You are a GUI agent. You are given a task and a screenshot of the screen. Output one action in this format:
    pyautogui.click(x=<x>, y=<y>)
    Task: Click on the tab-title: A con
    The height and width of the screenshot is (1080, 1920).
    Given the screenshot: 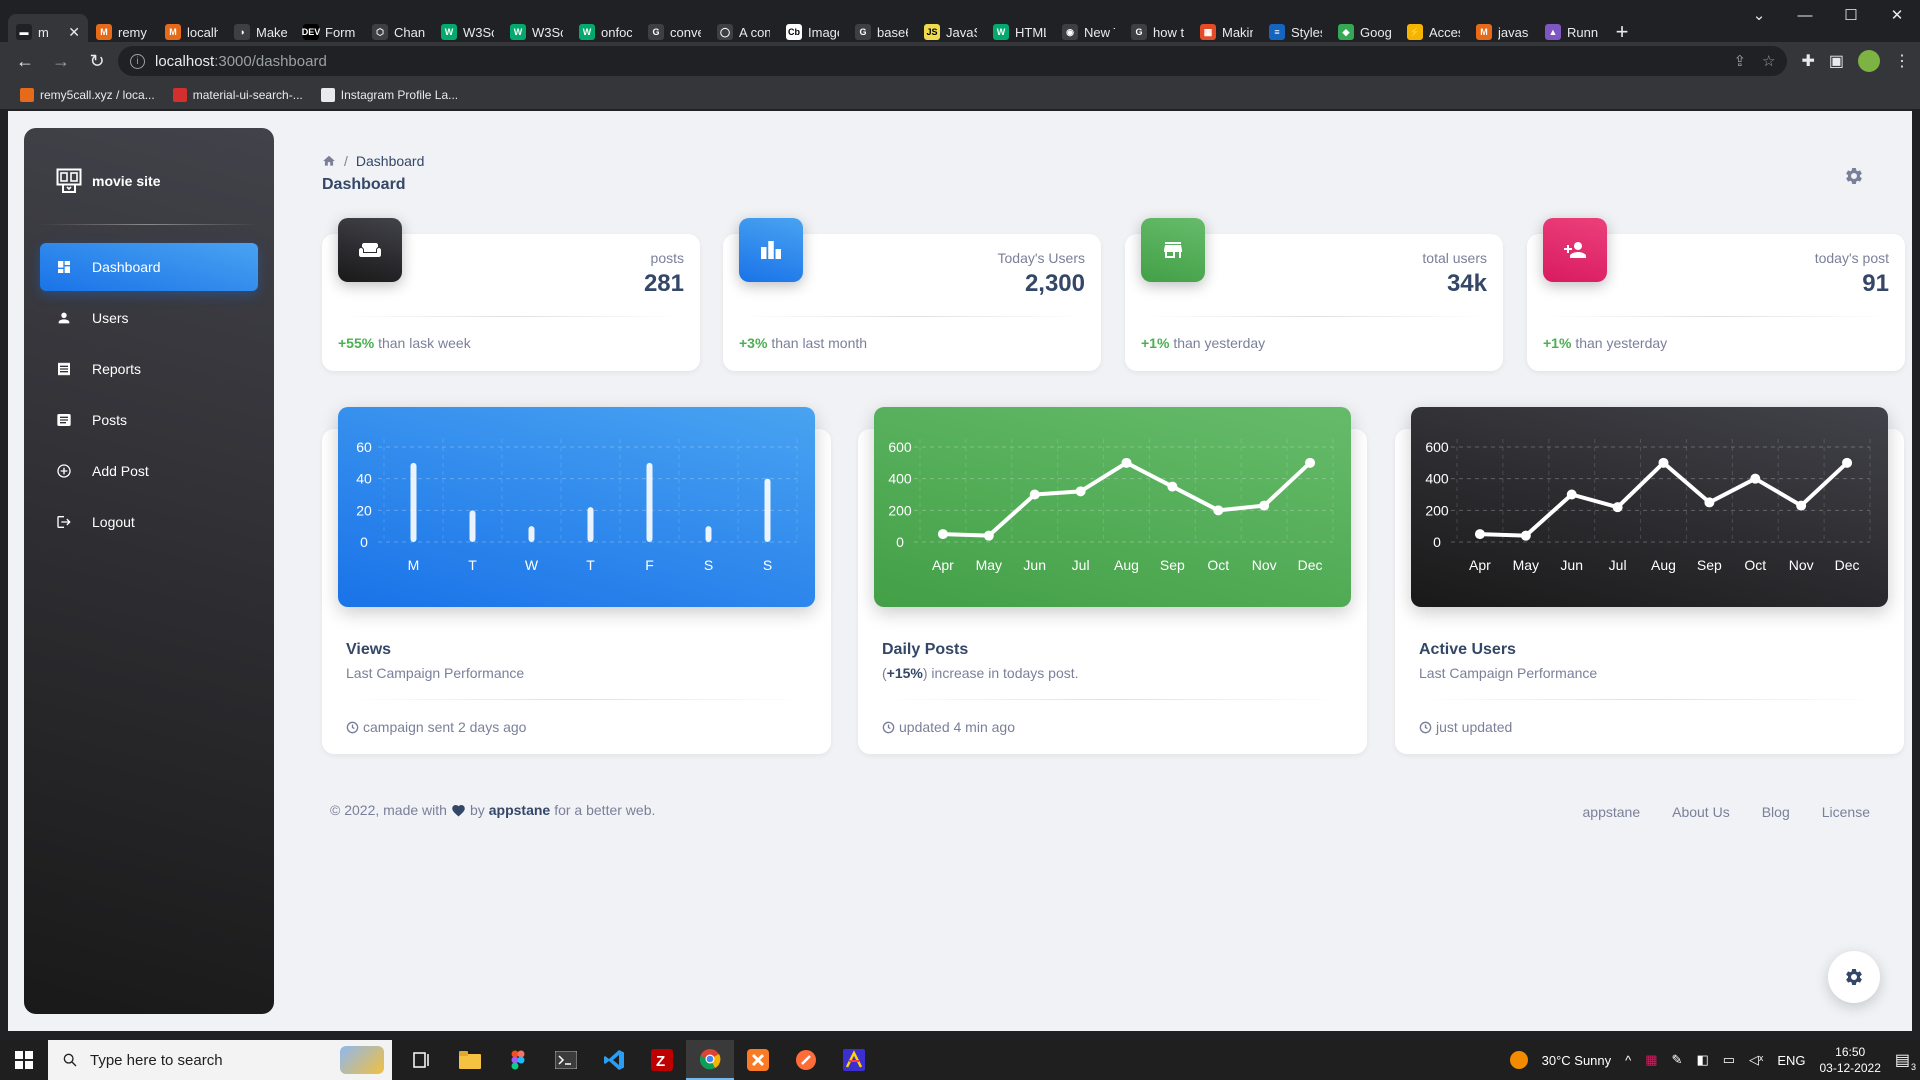 What is the action you would take?
    pyautogui.click(x=754, y=32)
    